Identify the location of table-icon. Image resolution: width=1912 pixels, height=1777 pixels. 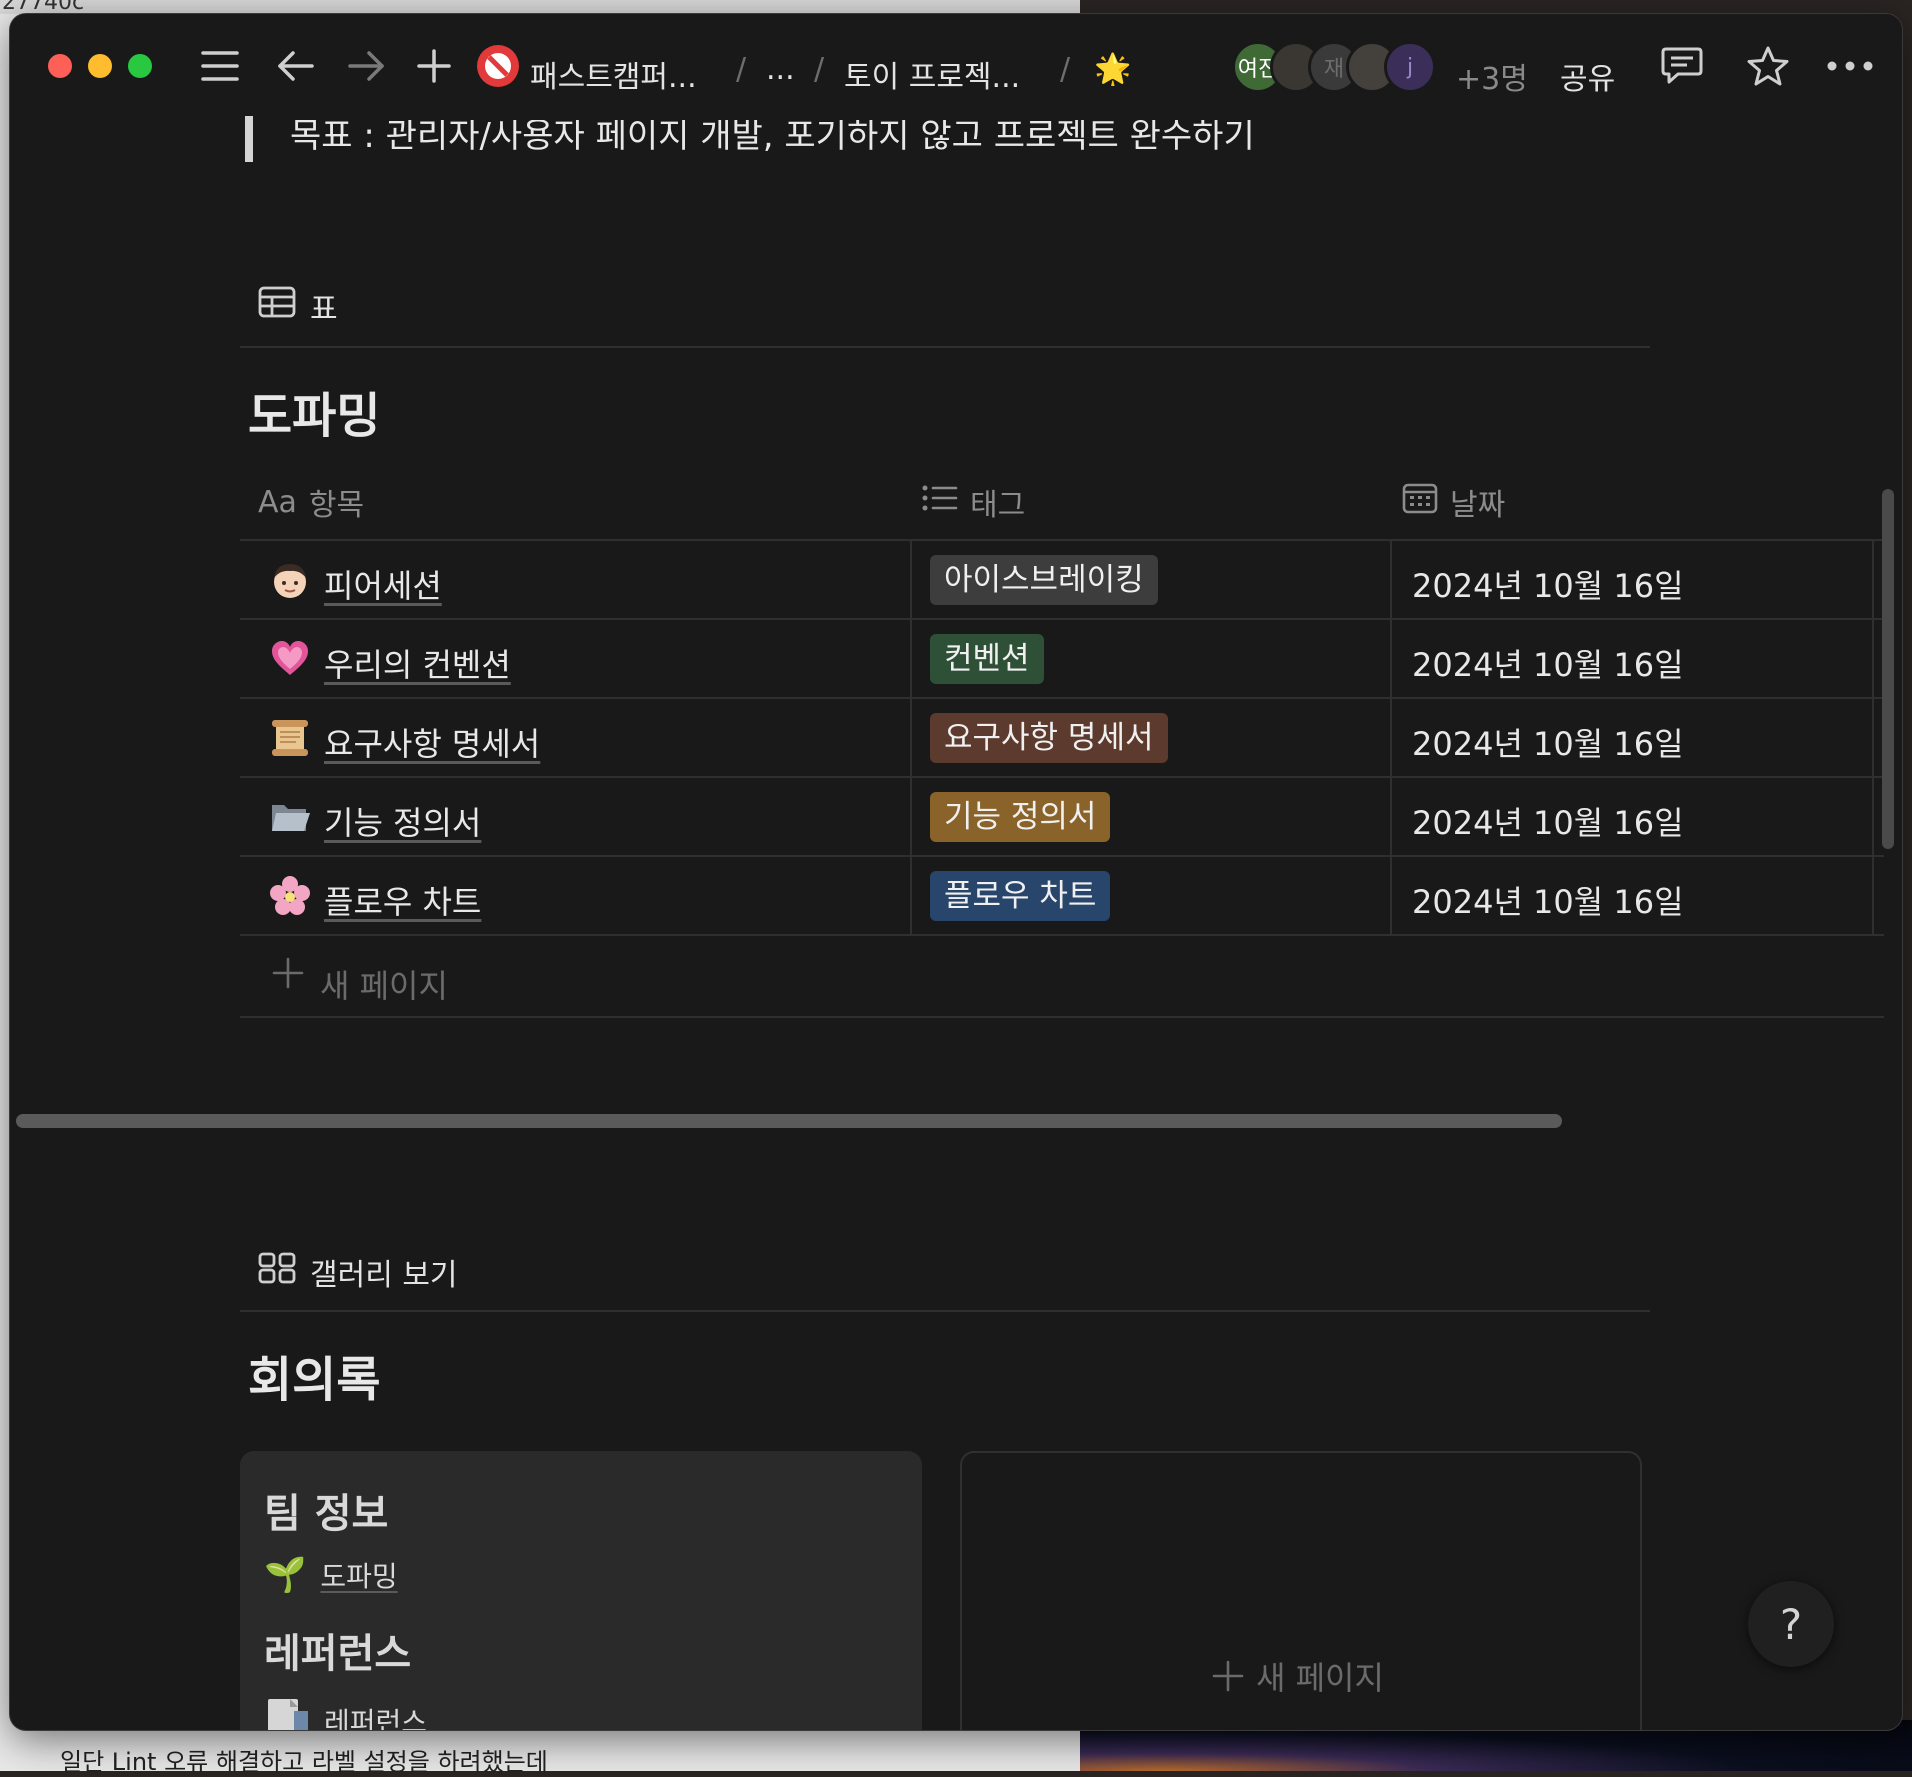
(277, 306).